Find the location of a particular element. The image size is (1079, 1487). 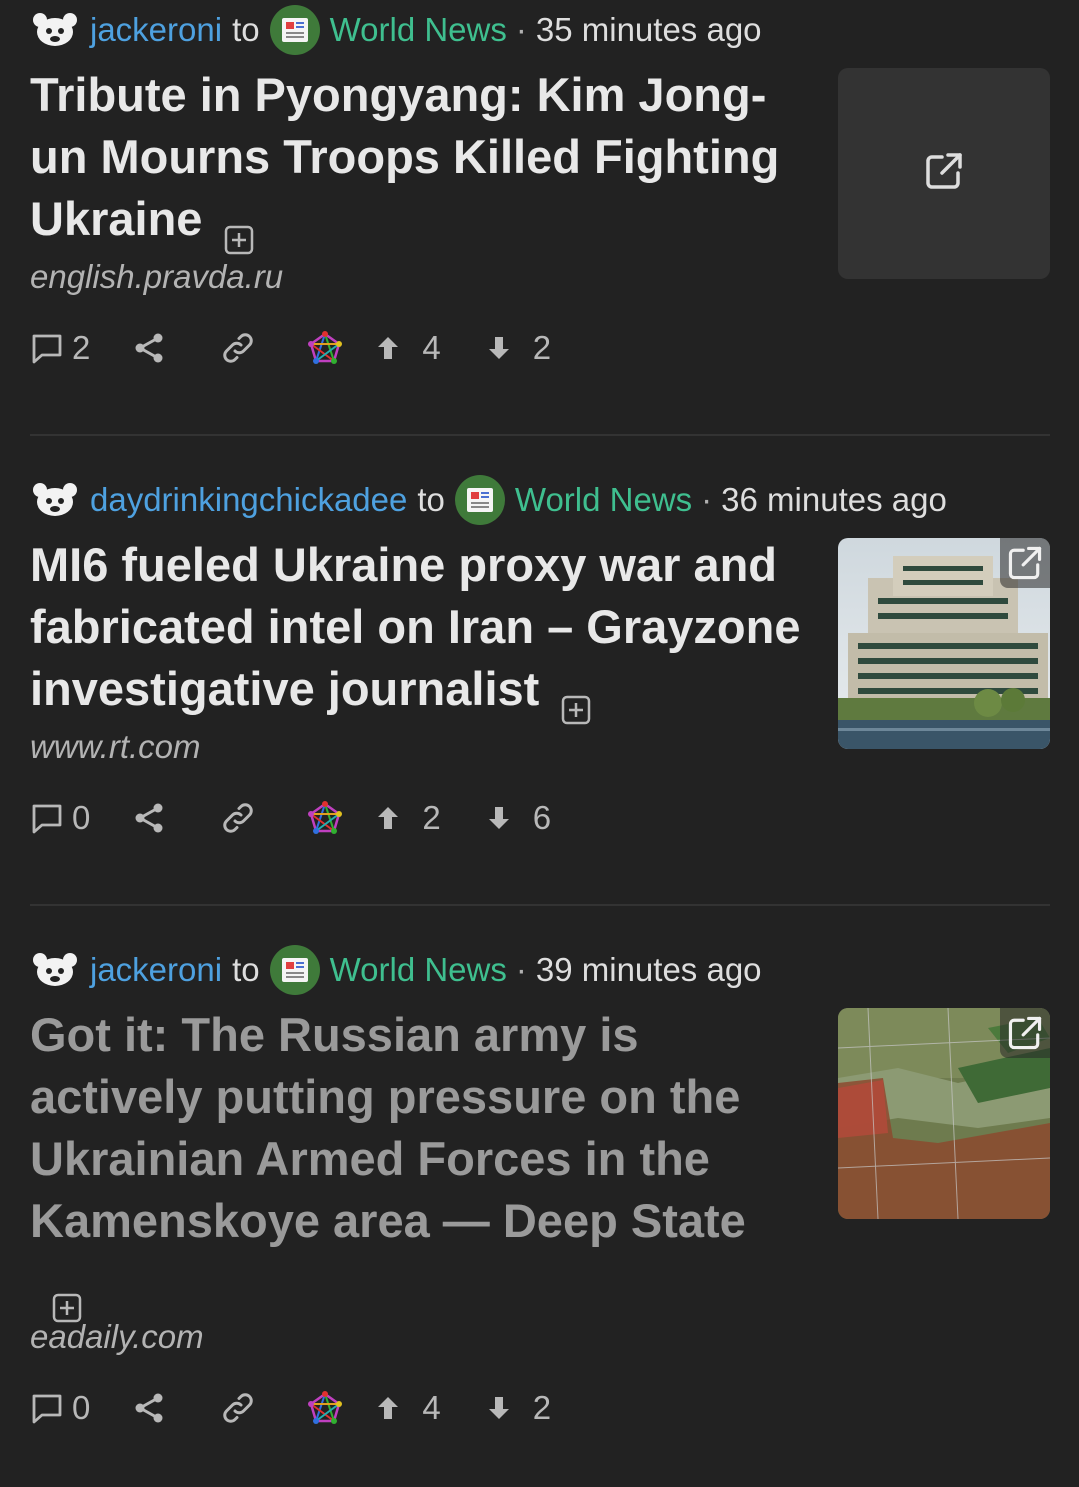

post-actions: 2 4 2 is located at coordinates (290, 348).